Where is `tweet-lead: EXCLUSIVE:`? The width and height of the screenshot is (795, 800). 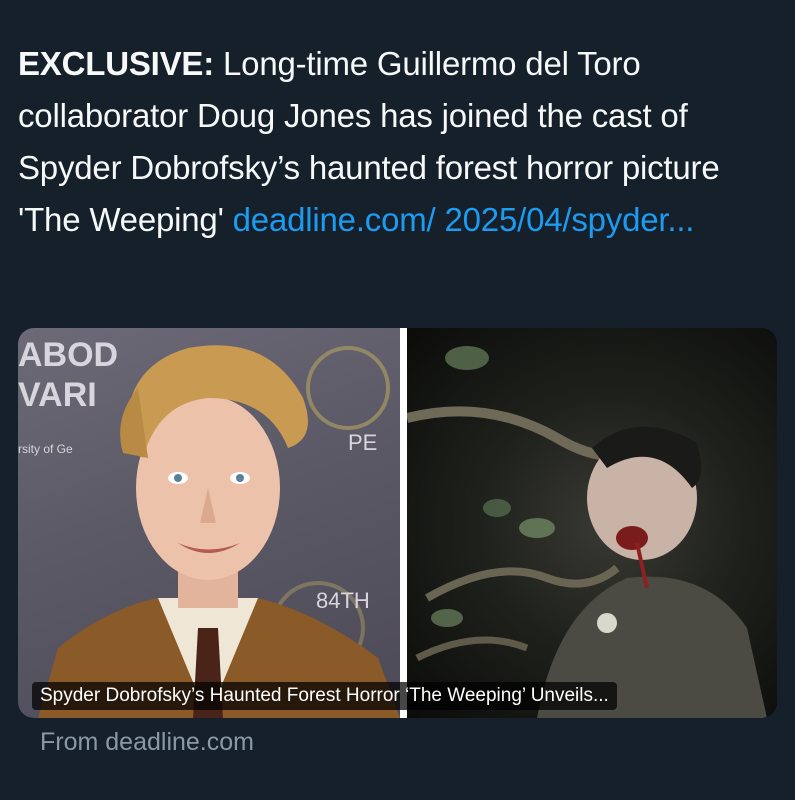 tweet-lead: EXCLUSIVE: is located at coordinates (116, 63).